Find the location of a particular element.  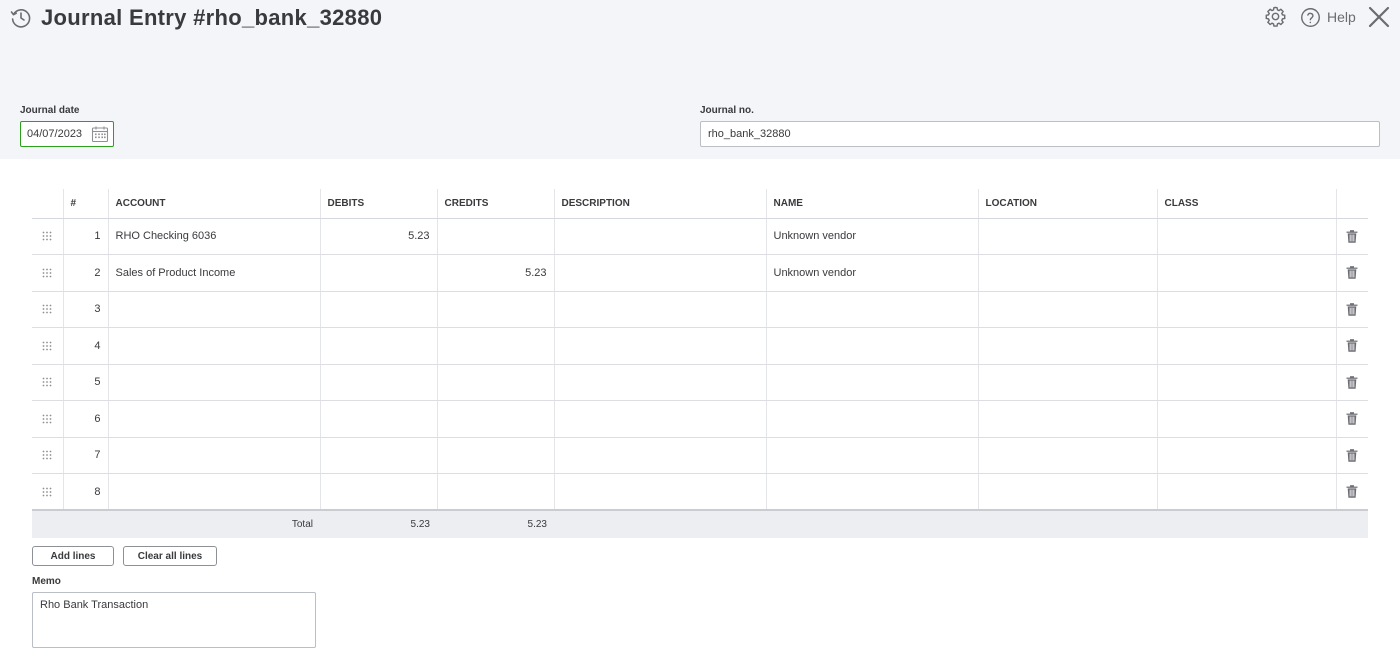

journal-date-input is located at coordinates (55, 134).